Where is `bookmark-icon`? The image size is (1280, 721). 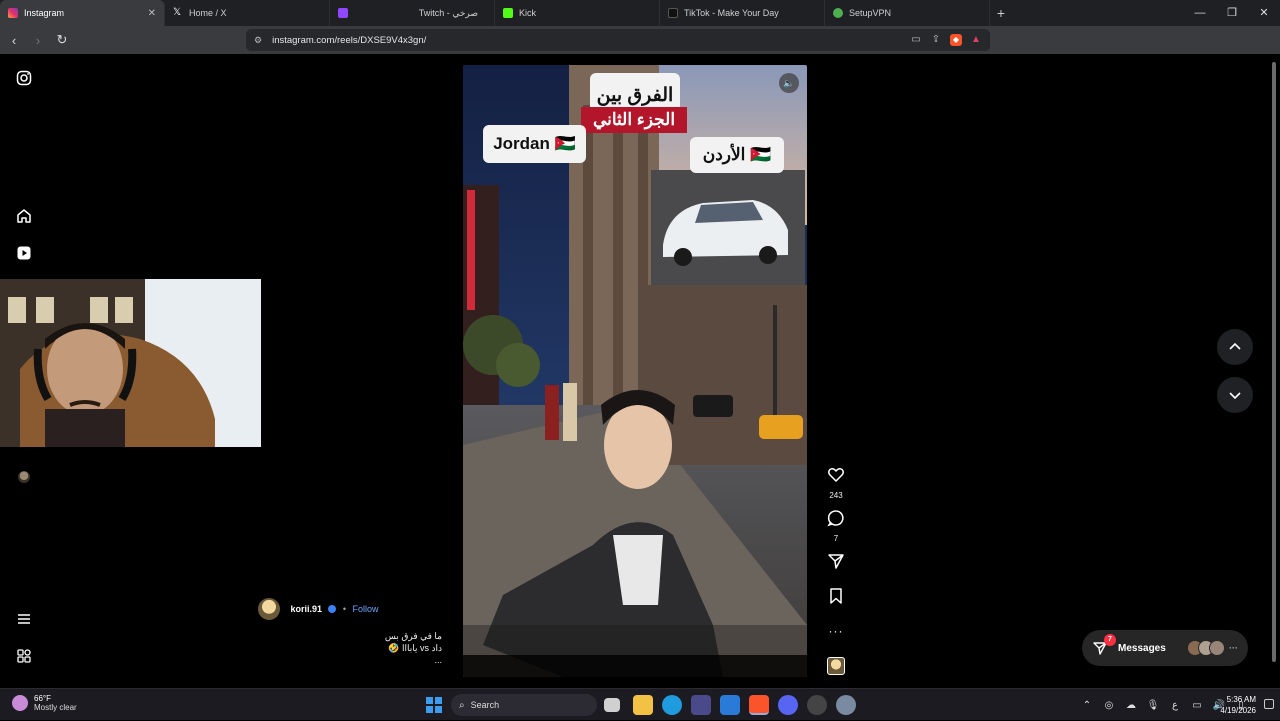 bookmark-icon is located at coordinates (836, 596).